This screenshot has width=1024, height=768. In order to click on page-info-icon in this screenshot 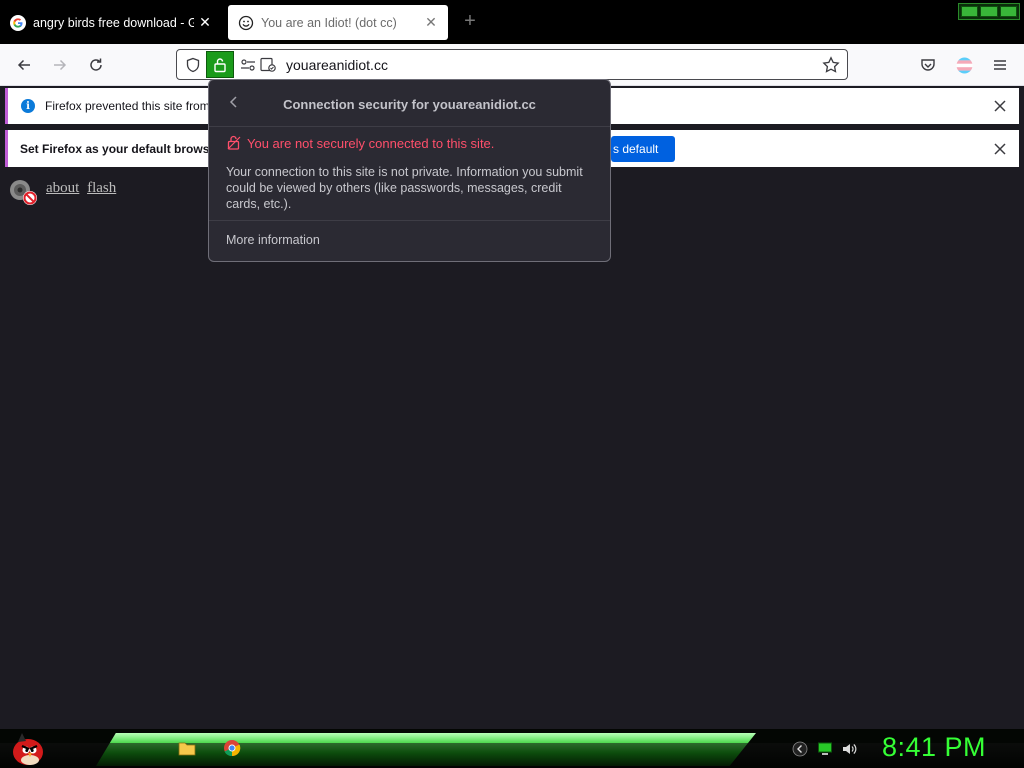, I will do `click(268, 65)`.